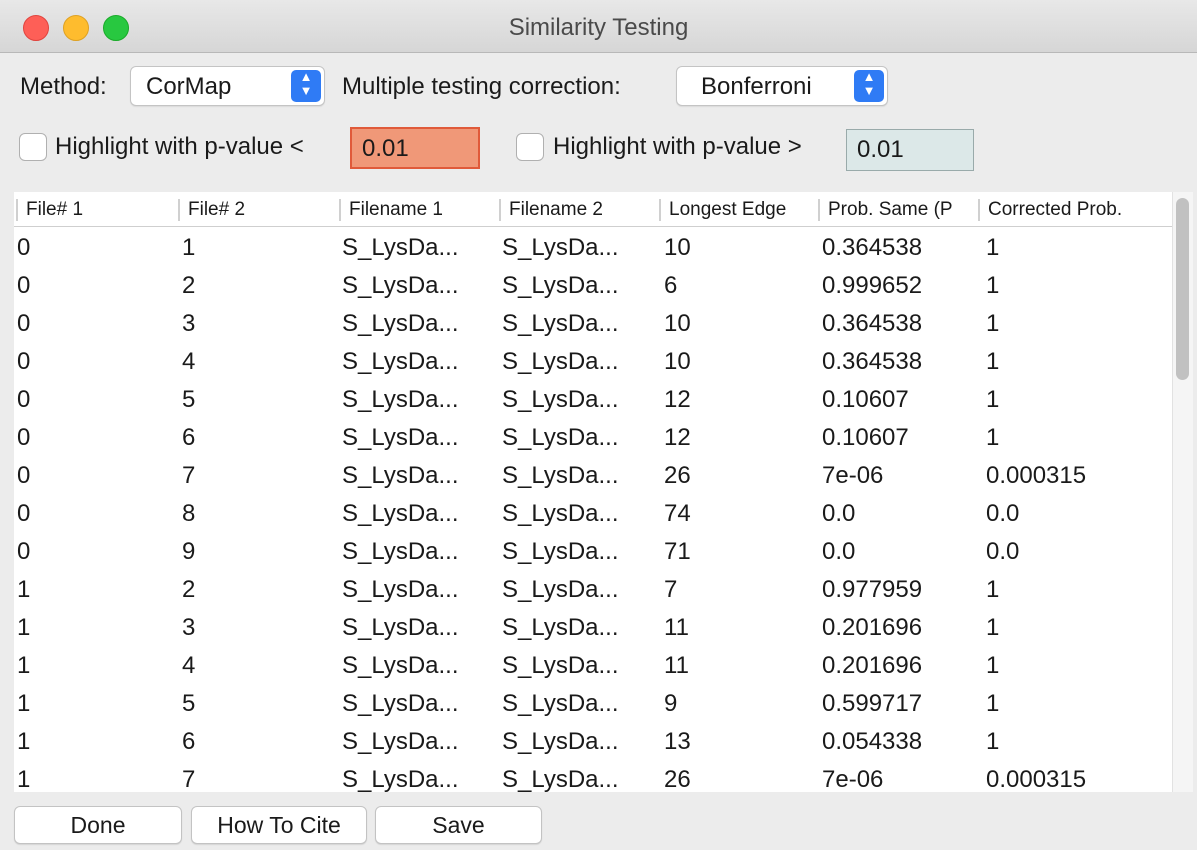 The width and height of the screenshot is (1197, 850). I want to click on table-cell: 4, so click(189, 665).